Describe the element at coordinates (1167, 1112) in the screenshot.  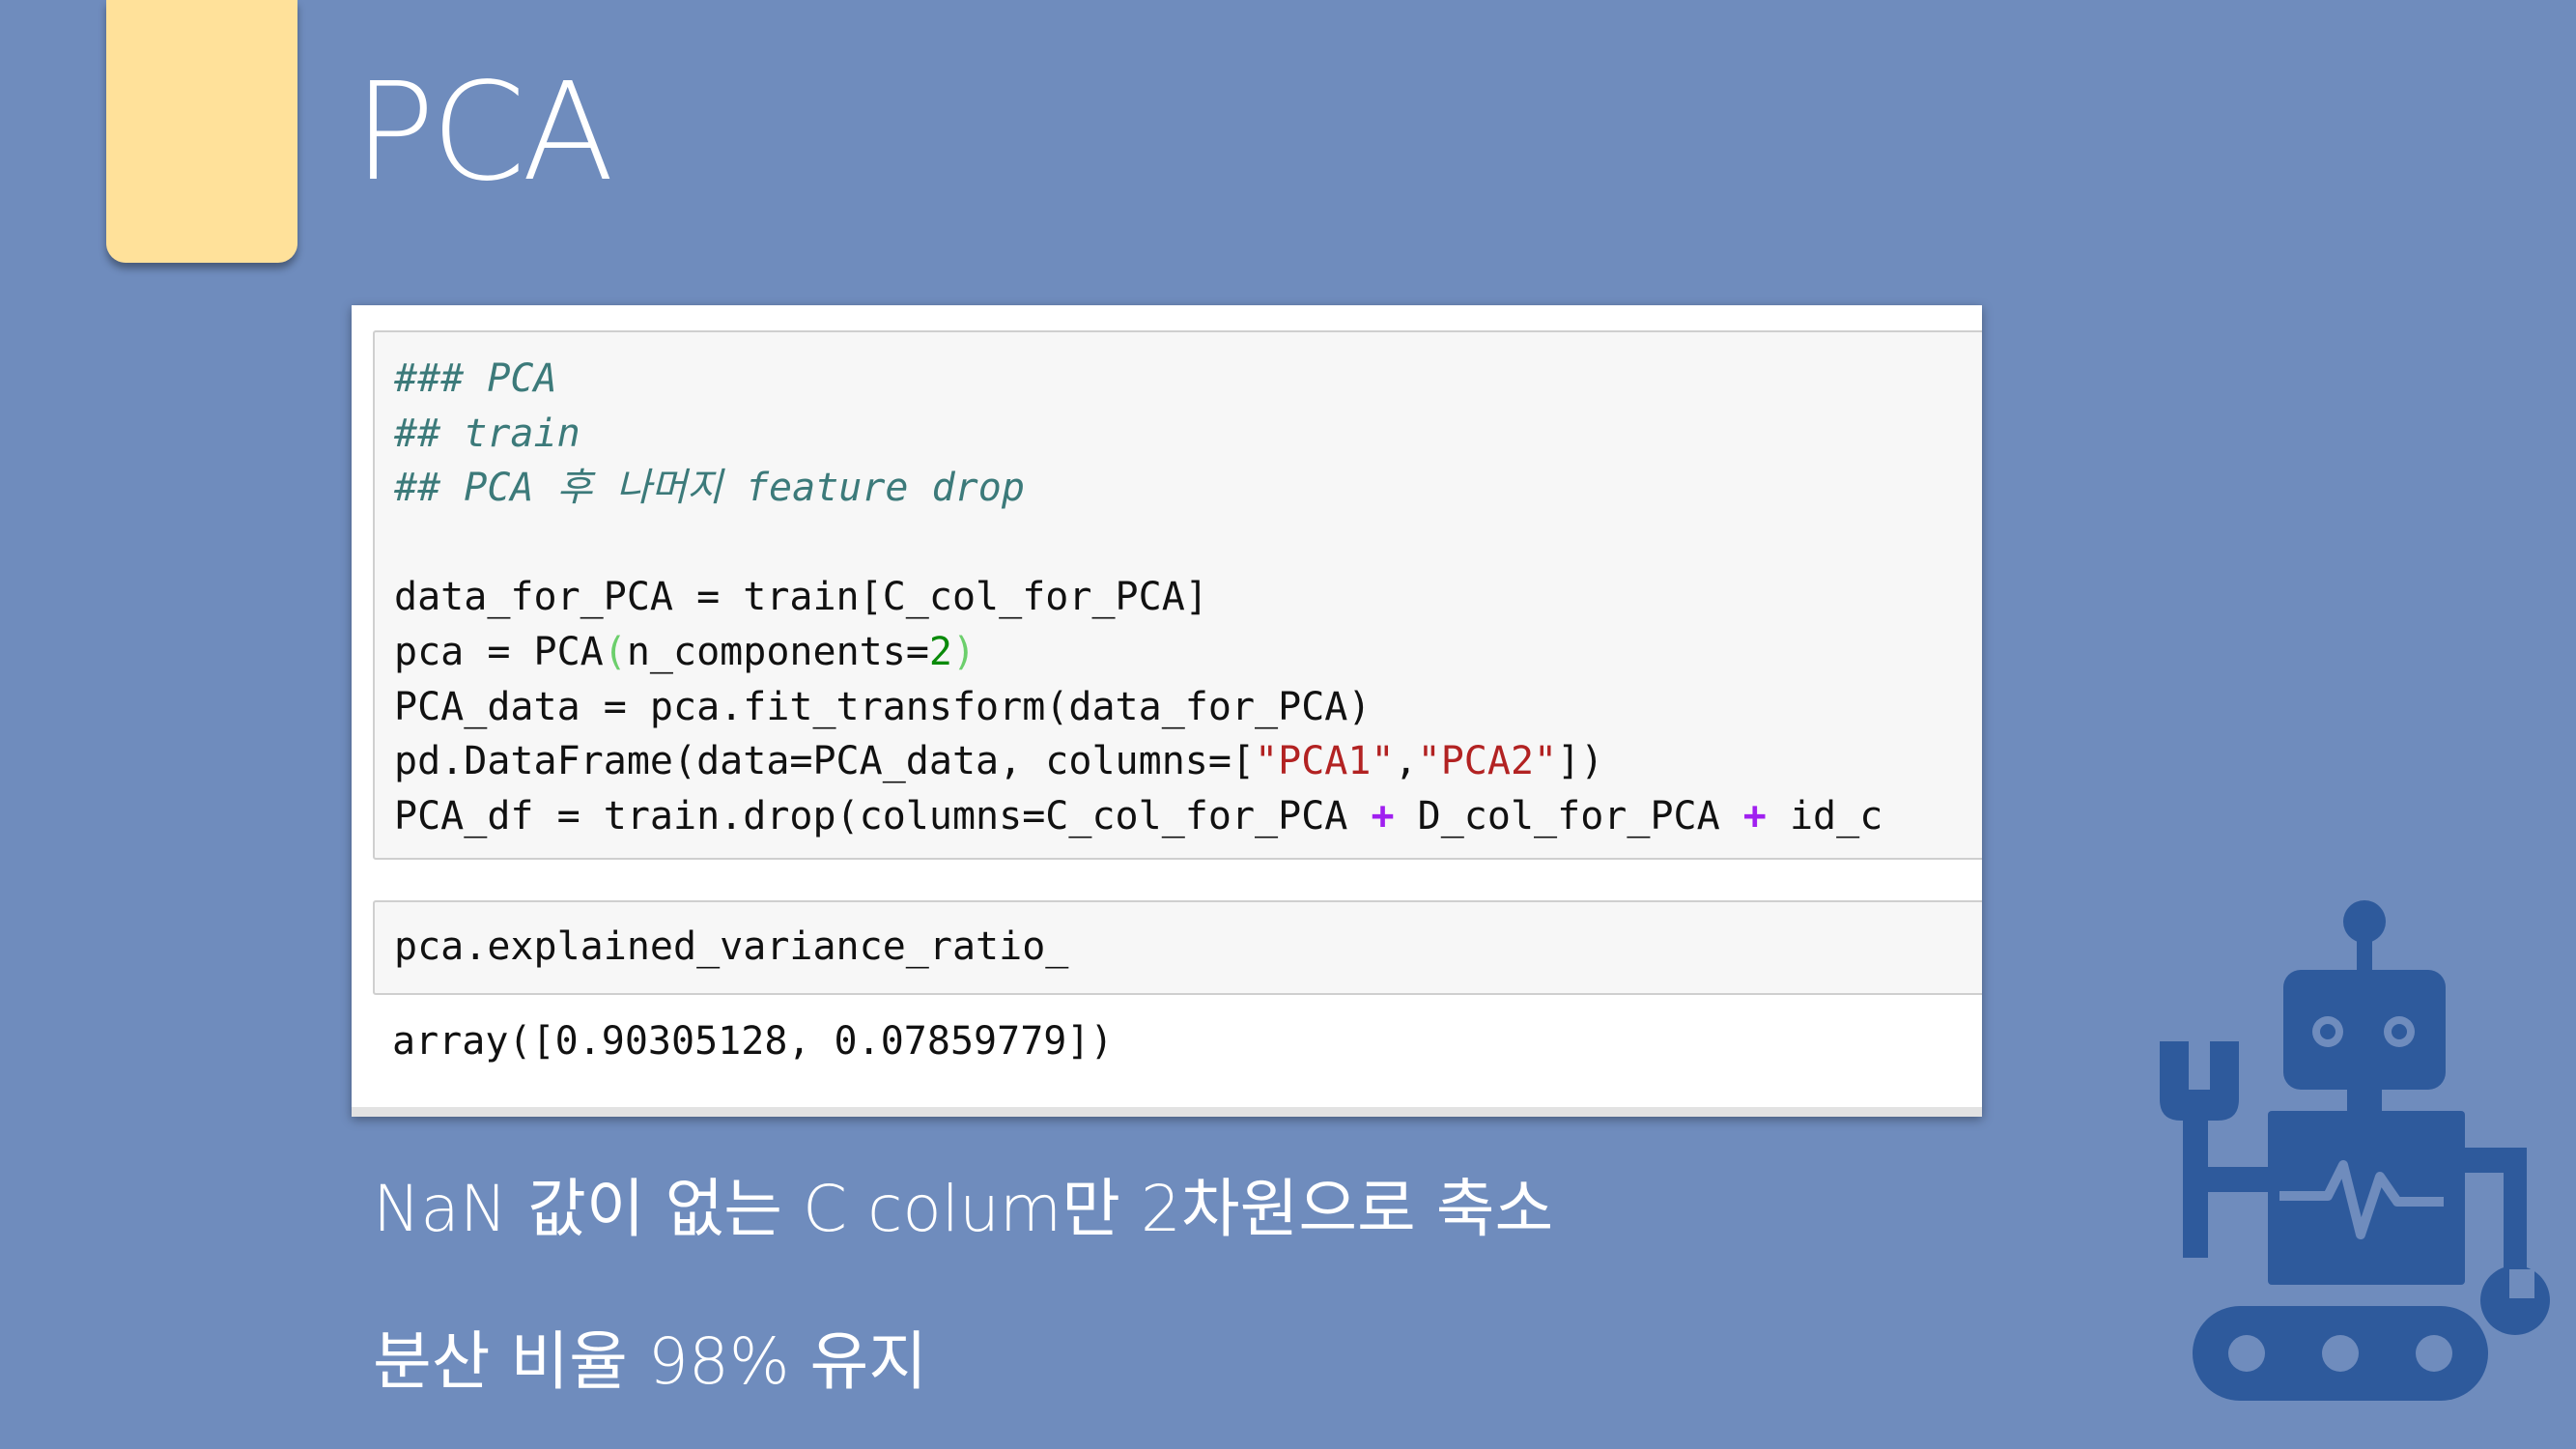
I see `divider` at that location.